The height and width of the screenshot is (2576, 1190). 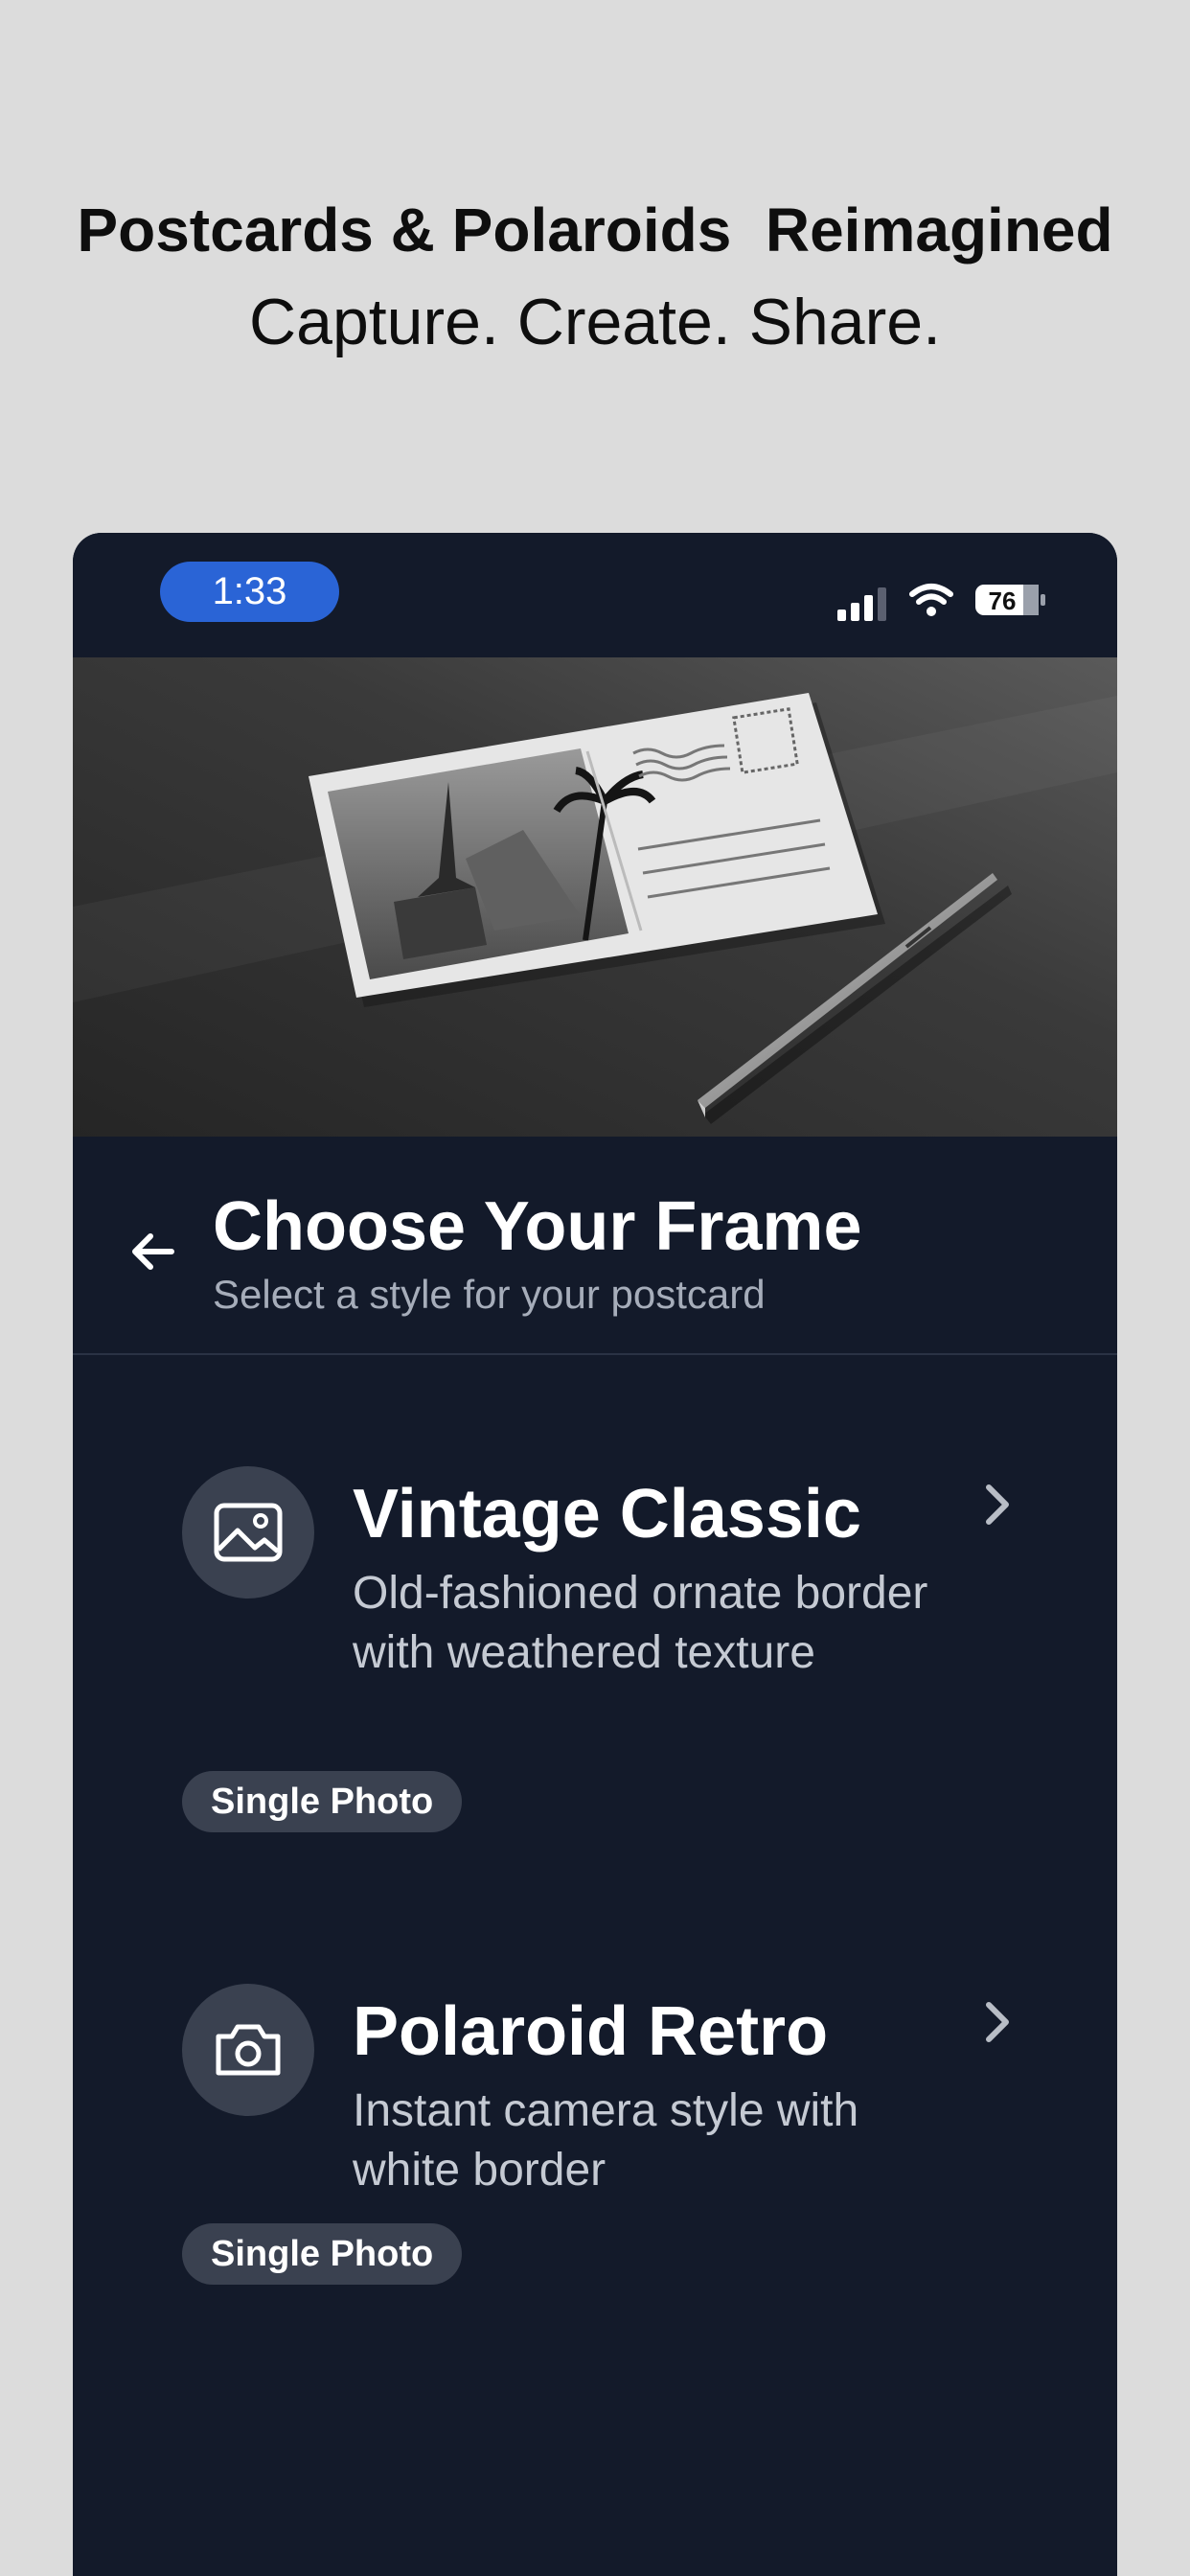 I want to click on promo-headline: Postcards & Polaroids Reimagined, so click(x=595, y=230).